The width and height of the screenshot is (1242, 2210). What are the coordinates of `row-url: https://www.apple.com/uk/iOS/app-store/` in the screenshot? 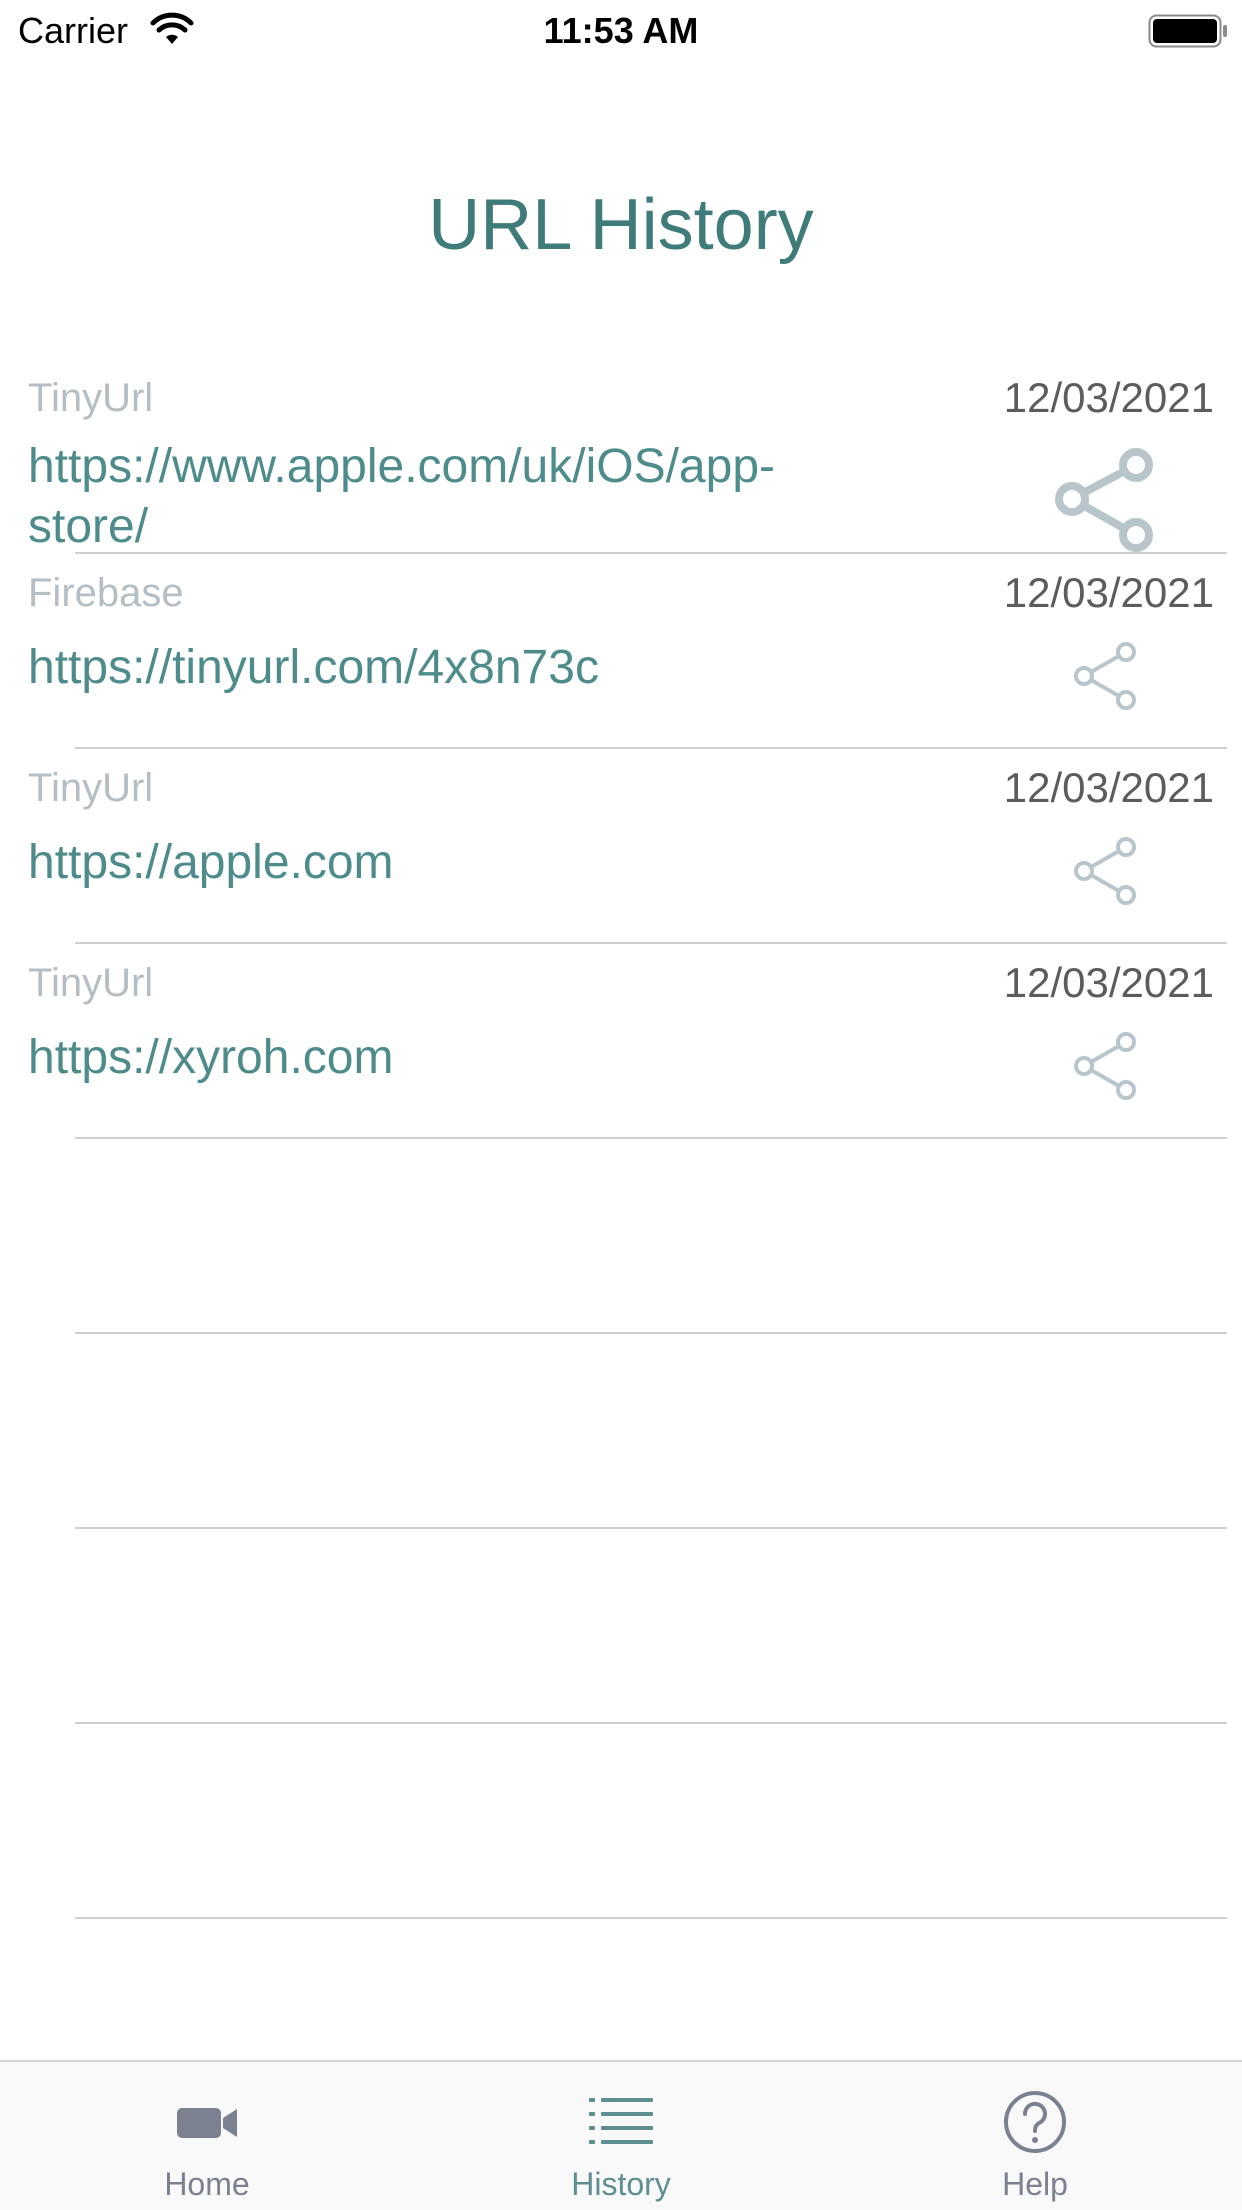 It's located at (408, 497).